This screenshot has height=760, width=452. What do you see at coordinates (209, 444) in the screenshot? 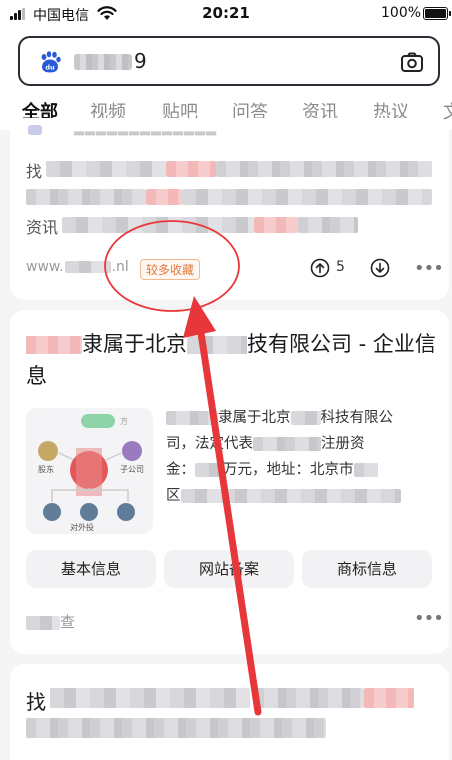
I see `summary-segment: 司，法定代表` at bounding box center [209, 444].